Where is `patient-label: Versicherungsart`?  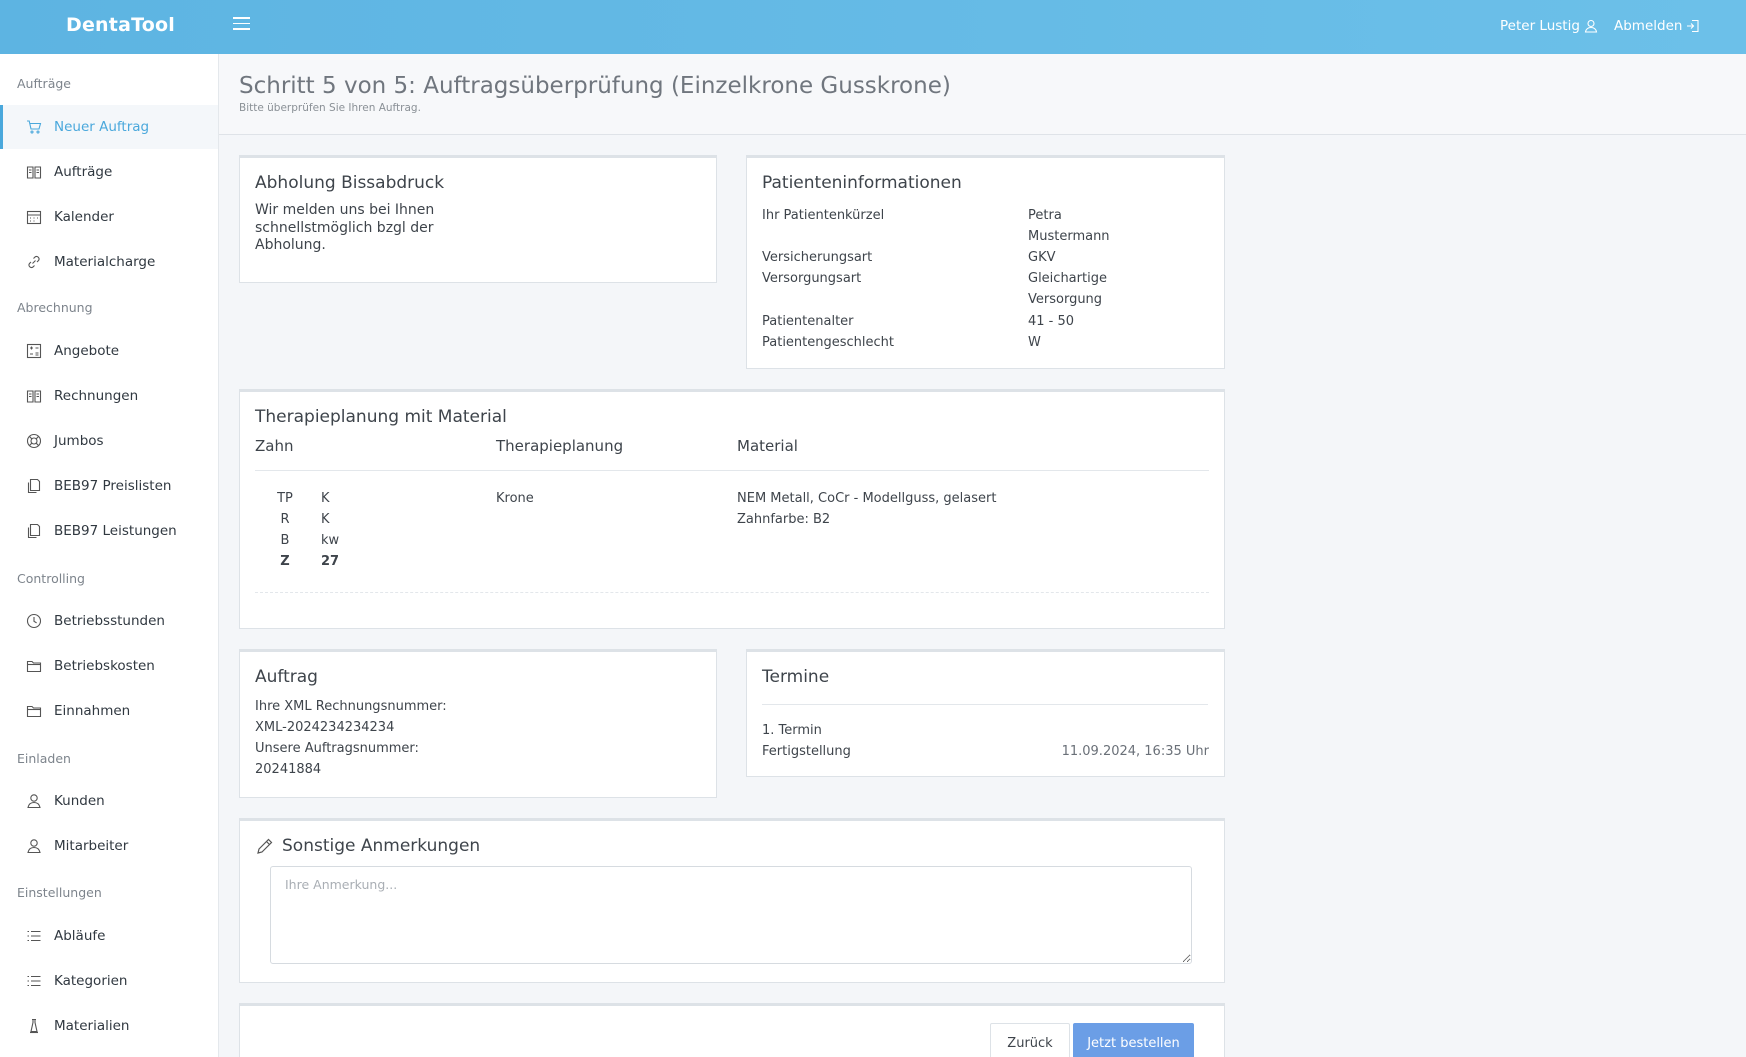
patient-label: Versicherungsart is located at coordinates (817, 257).